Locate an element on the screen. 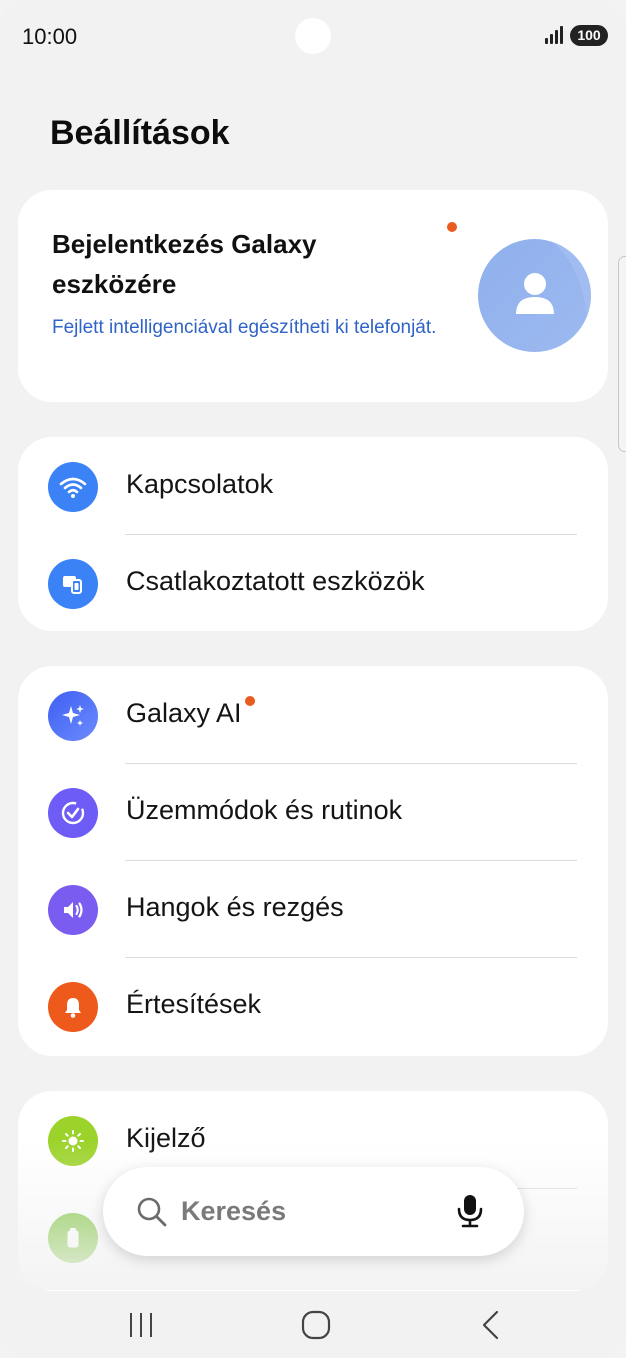  settings-item-label: Kijelző is located at coordinates (166, 1138).